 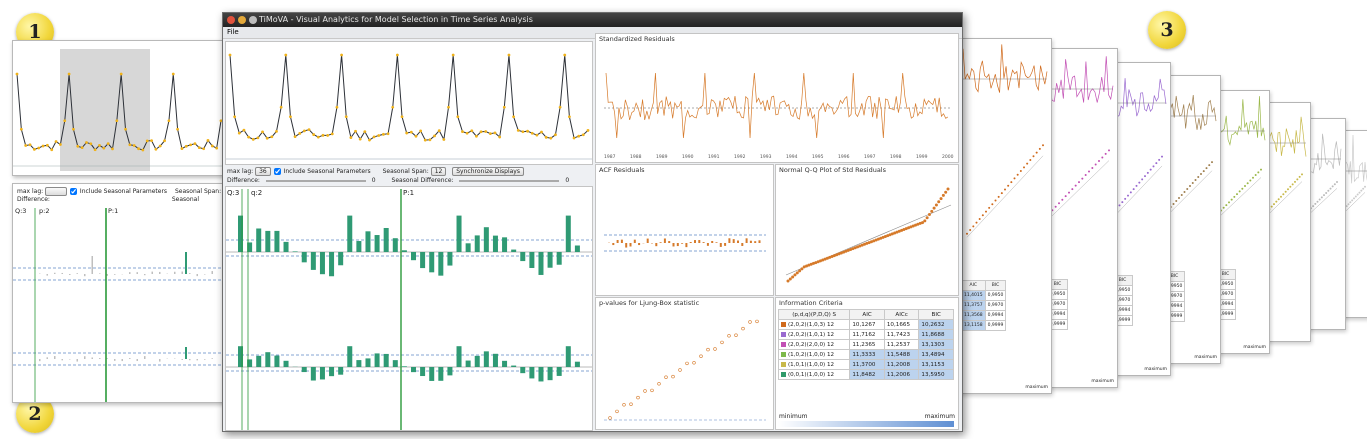 What do you see at coordinates (814, 334) in the screenshot?
I see `ic-model: (2,0,2)(1,0,1) 12` at bounding box center [814, 334].